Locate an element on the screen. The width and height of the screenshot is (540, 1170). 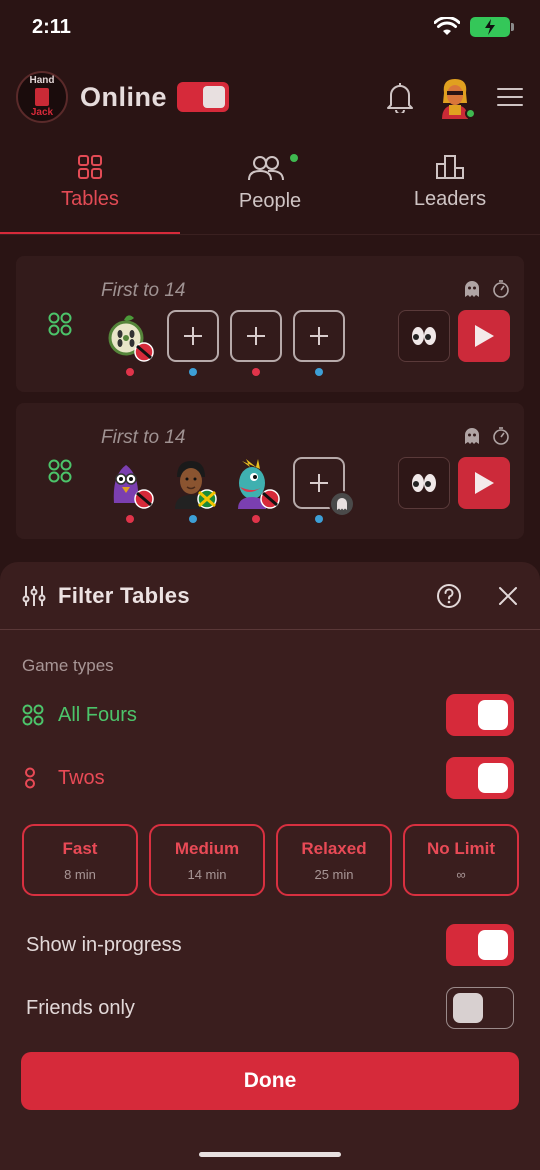
twos-toggle is located at coordinates (480, 778).